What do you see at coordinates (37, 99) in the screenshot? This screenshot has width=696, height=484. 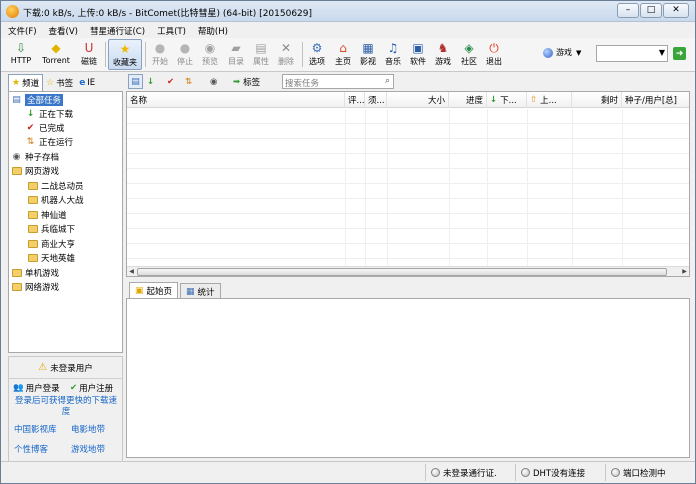 I see `tree-item-all-tasks: ▤ 全部任务` at bounding box center [37, 99].